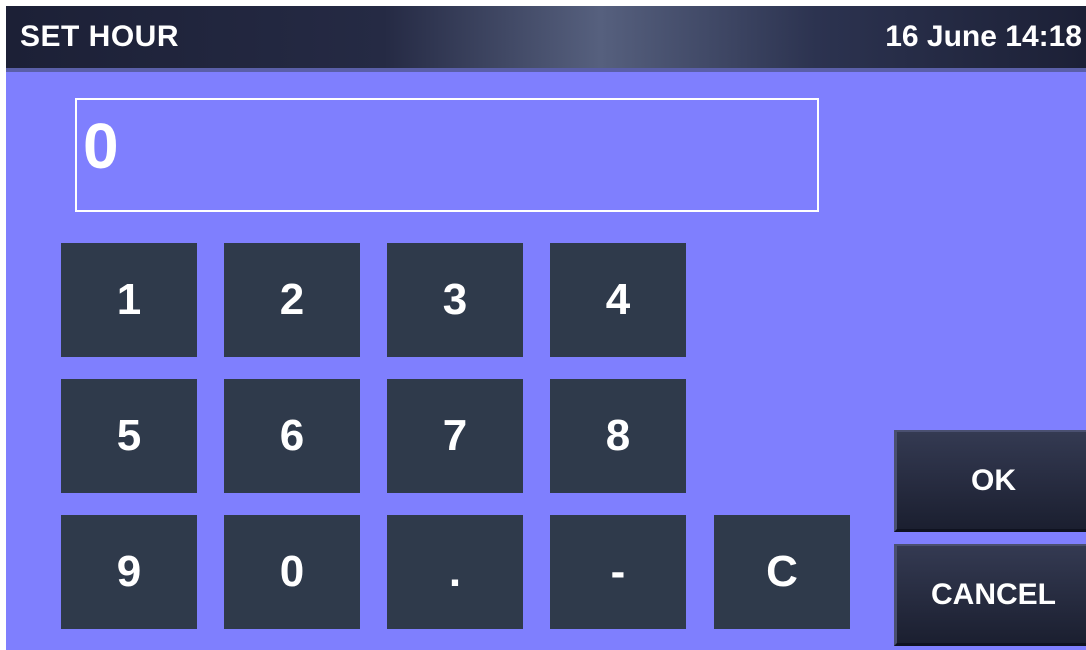 The height and width of the screenshot is (650, 1086). What do you see at coordinates (455, 436) in the screenshot?
I see `key-7-button: 7` at bounding box center [455, 436].